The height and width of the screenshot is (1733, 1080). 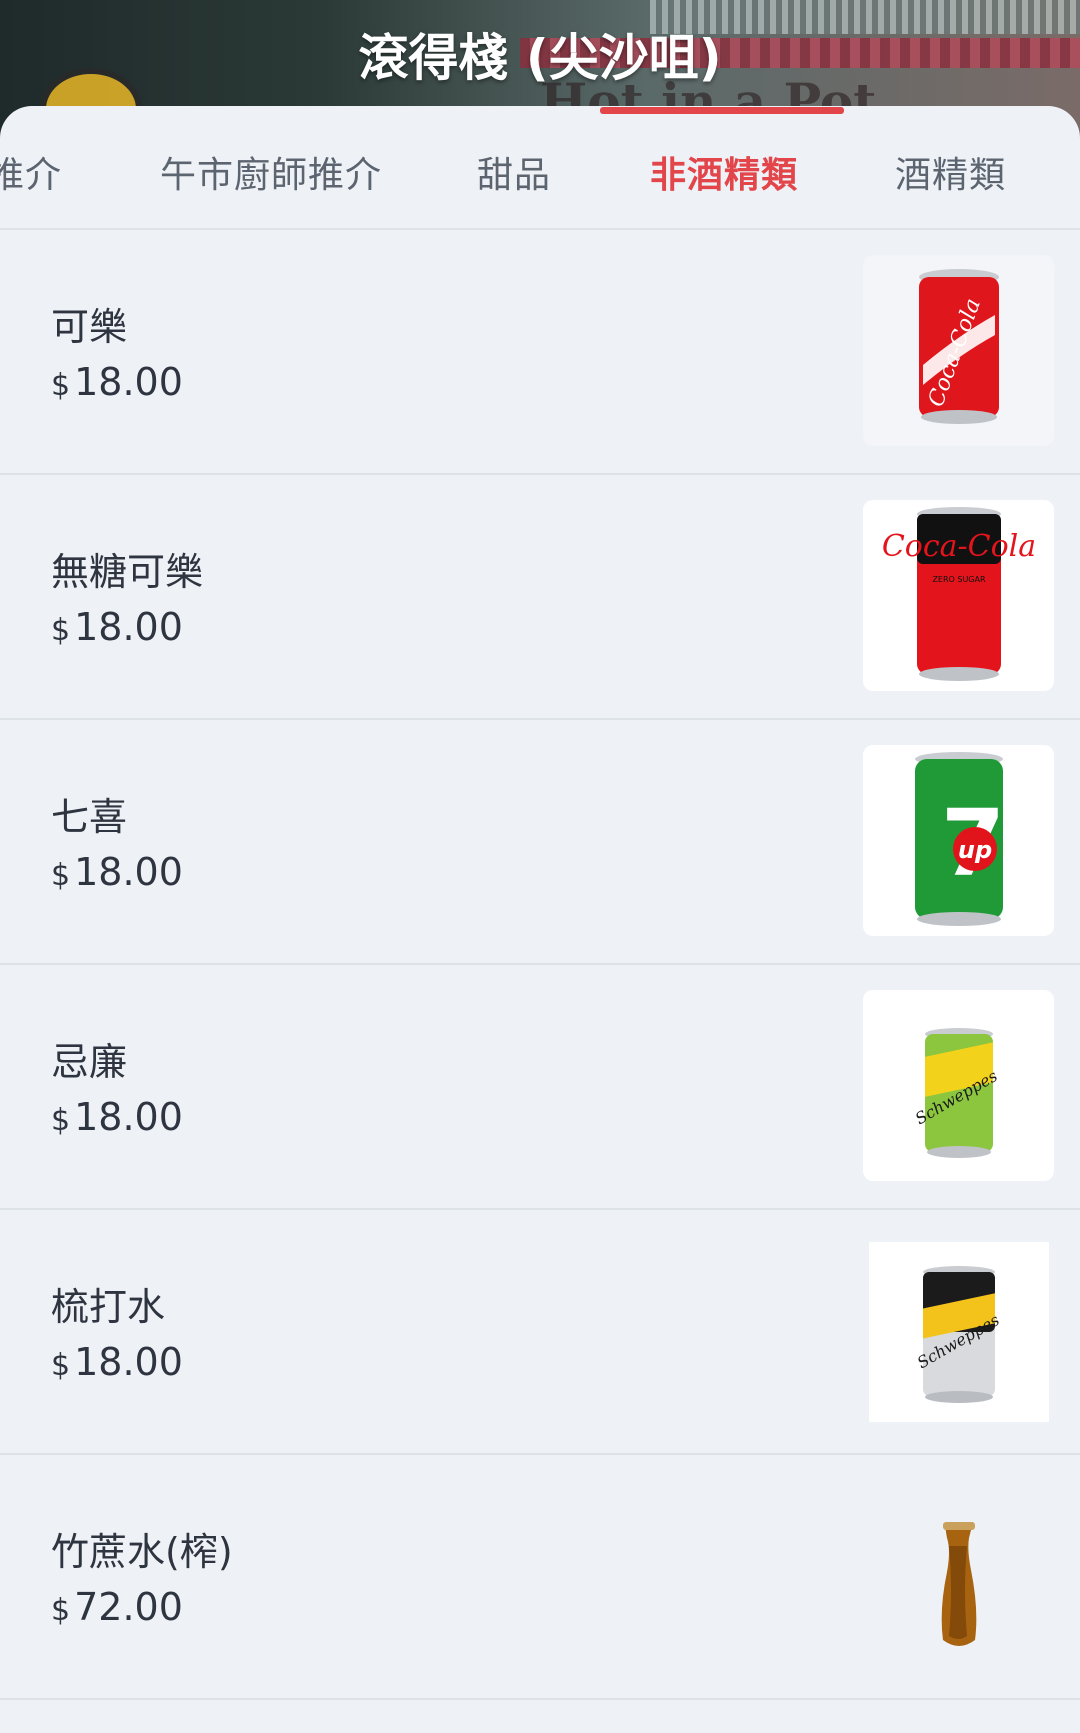 What do you see at coordinates (724, 172) in the screenshot?
I see `tab-non-alcoholic: 非酒精類` at bounding box center [724, 172].